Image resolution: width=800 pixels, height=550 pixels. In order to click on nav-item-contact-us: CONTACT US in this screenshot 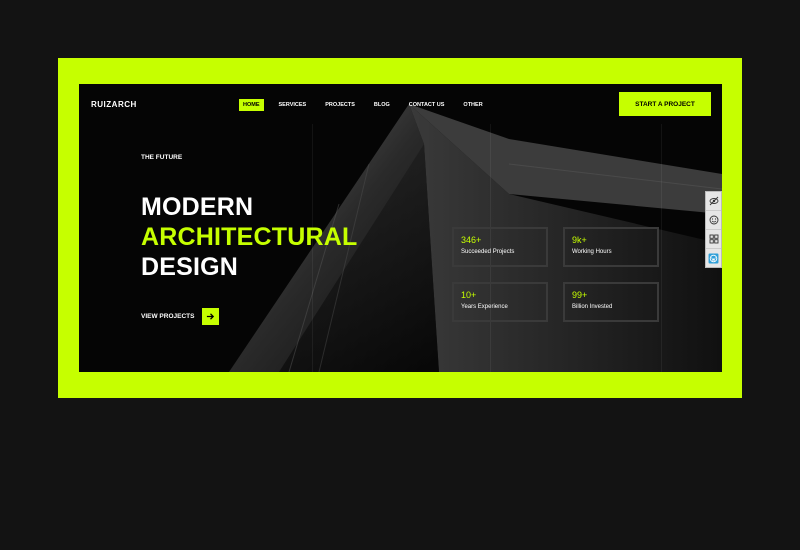, I will do `click(427, 105)`.